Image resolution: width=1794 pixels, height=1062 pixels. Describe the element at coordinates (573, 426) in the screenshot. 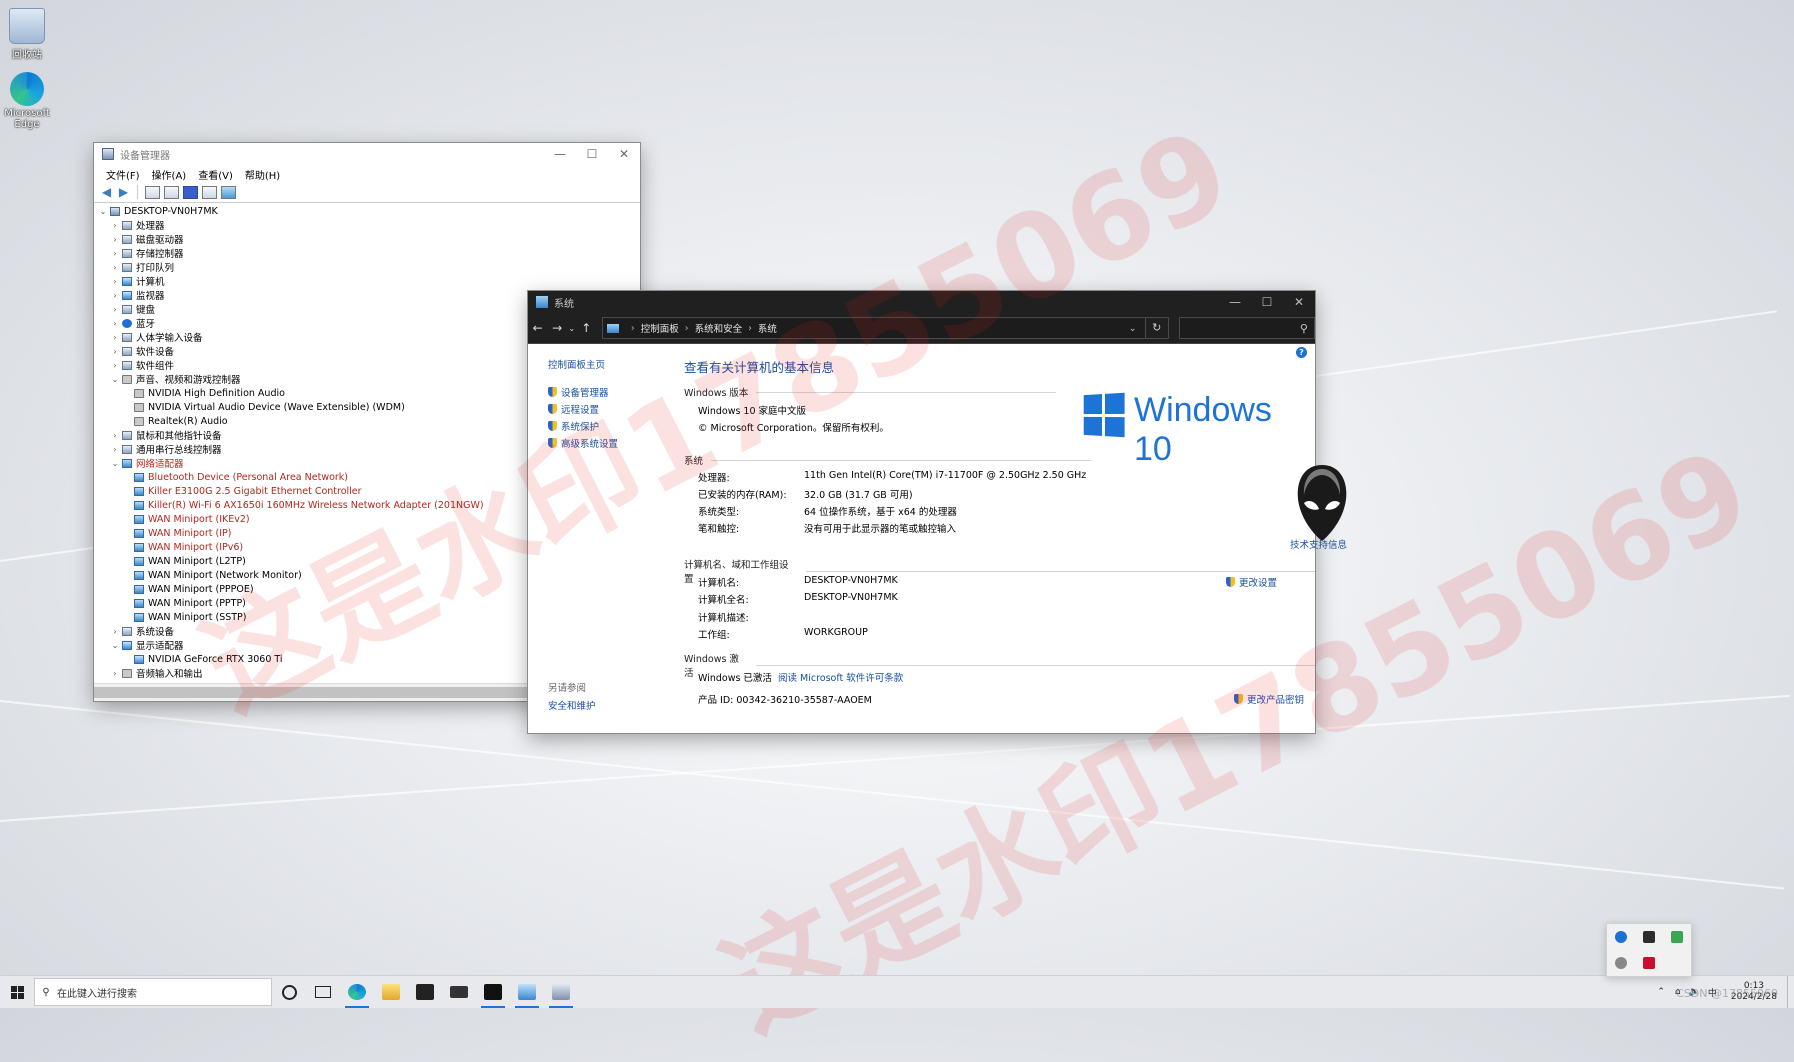

I see `side-link-system-protection: 系统保护` at that location.